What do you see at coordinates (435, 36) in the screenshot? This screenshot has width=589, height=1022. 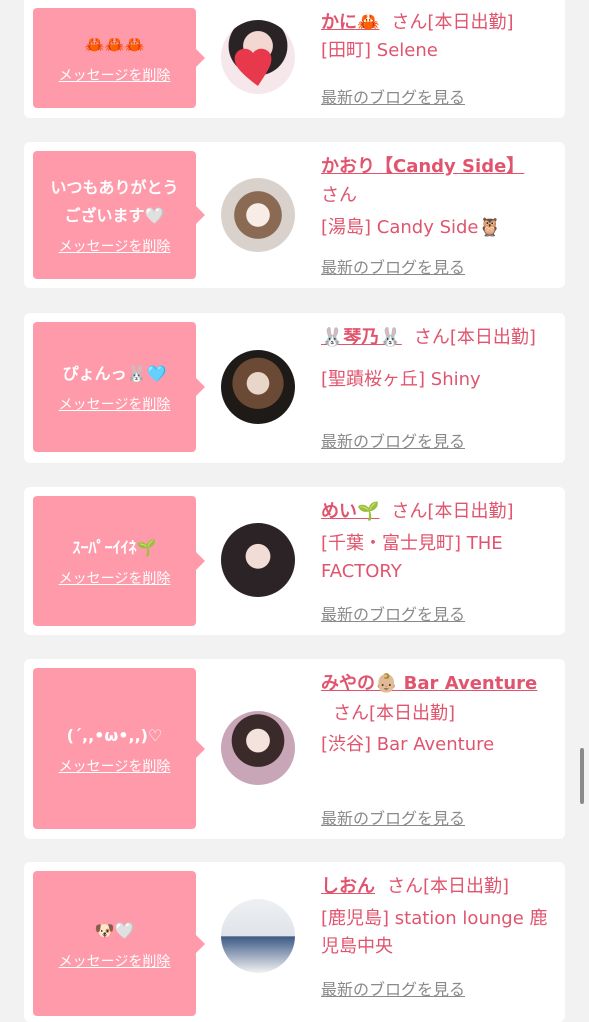 I see `girl-info: かに🦀 さん[本日出勤] [田町] Selene` at bounding box center [435, 36].